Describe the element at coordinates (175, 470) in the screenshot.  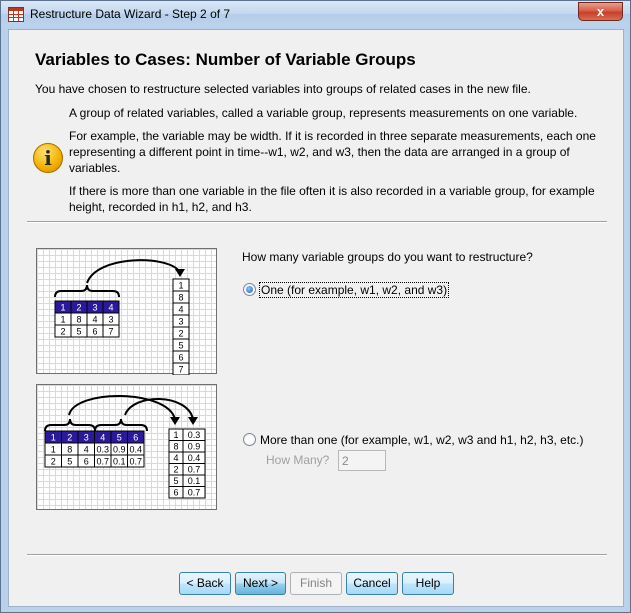
I see `diagram-more-result-a-cell: 2` at that location.